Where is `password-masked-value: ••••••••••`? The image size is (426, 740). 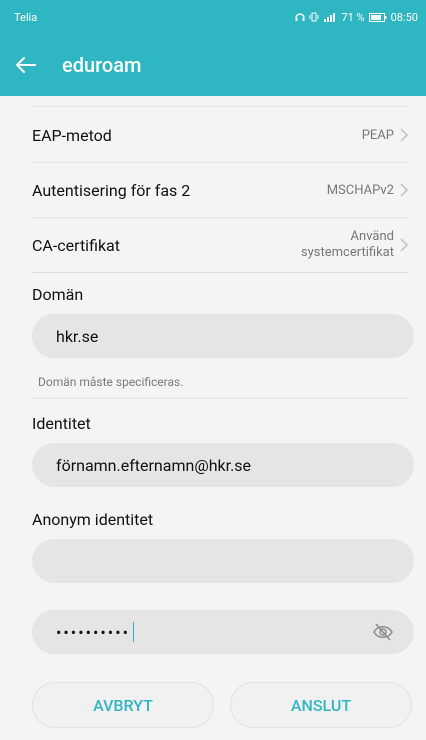
password-masked-value: •••••••••• is located at coordinates (93, 632).